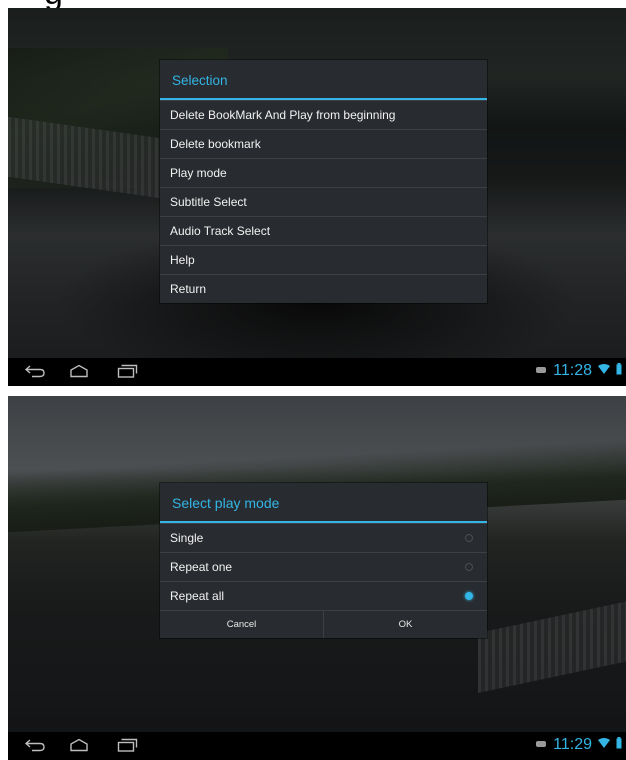 Image resolution: width=626 pixels, height=760 pixels. Describe the element at coordinates (200, 80) in the screenshot. I see `dialog-title-text: Selection` at that location.